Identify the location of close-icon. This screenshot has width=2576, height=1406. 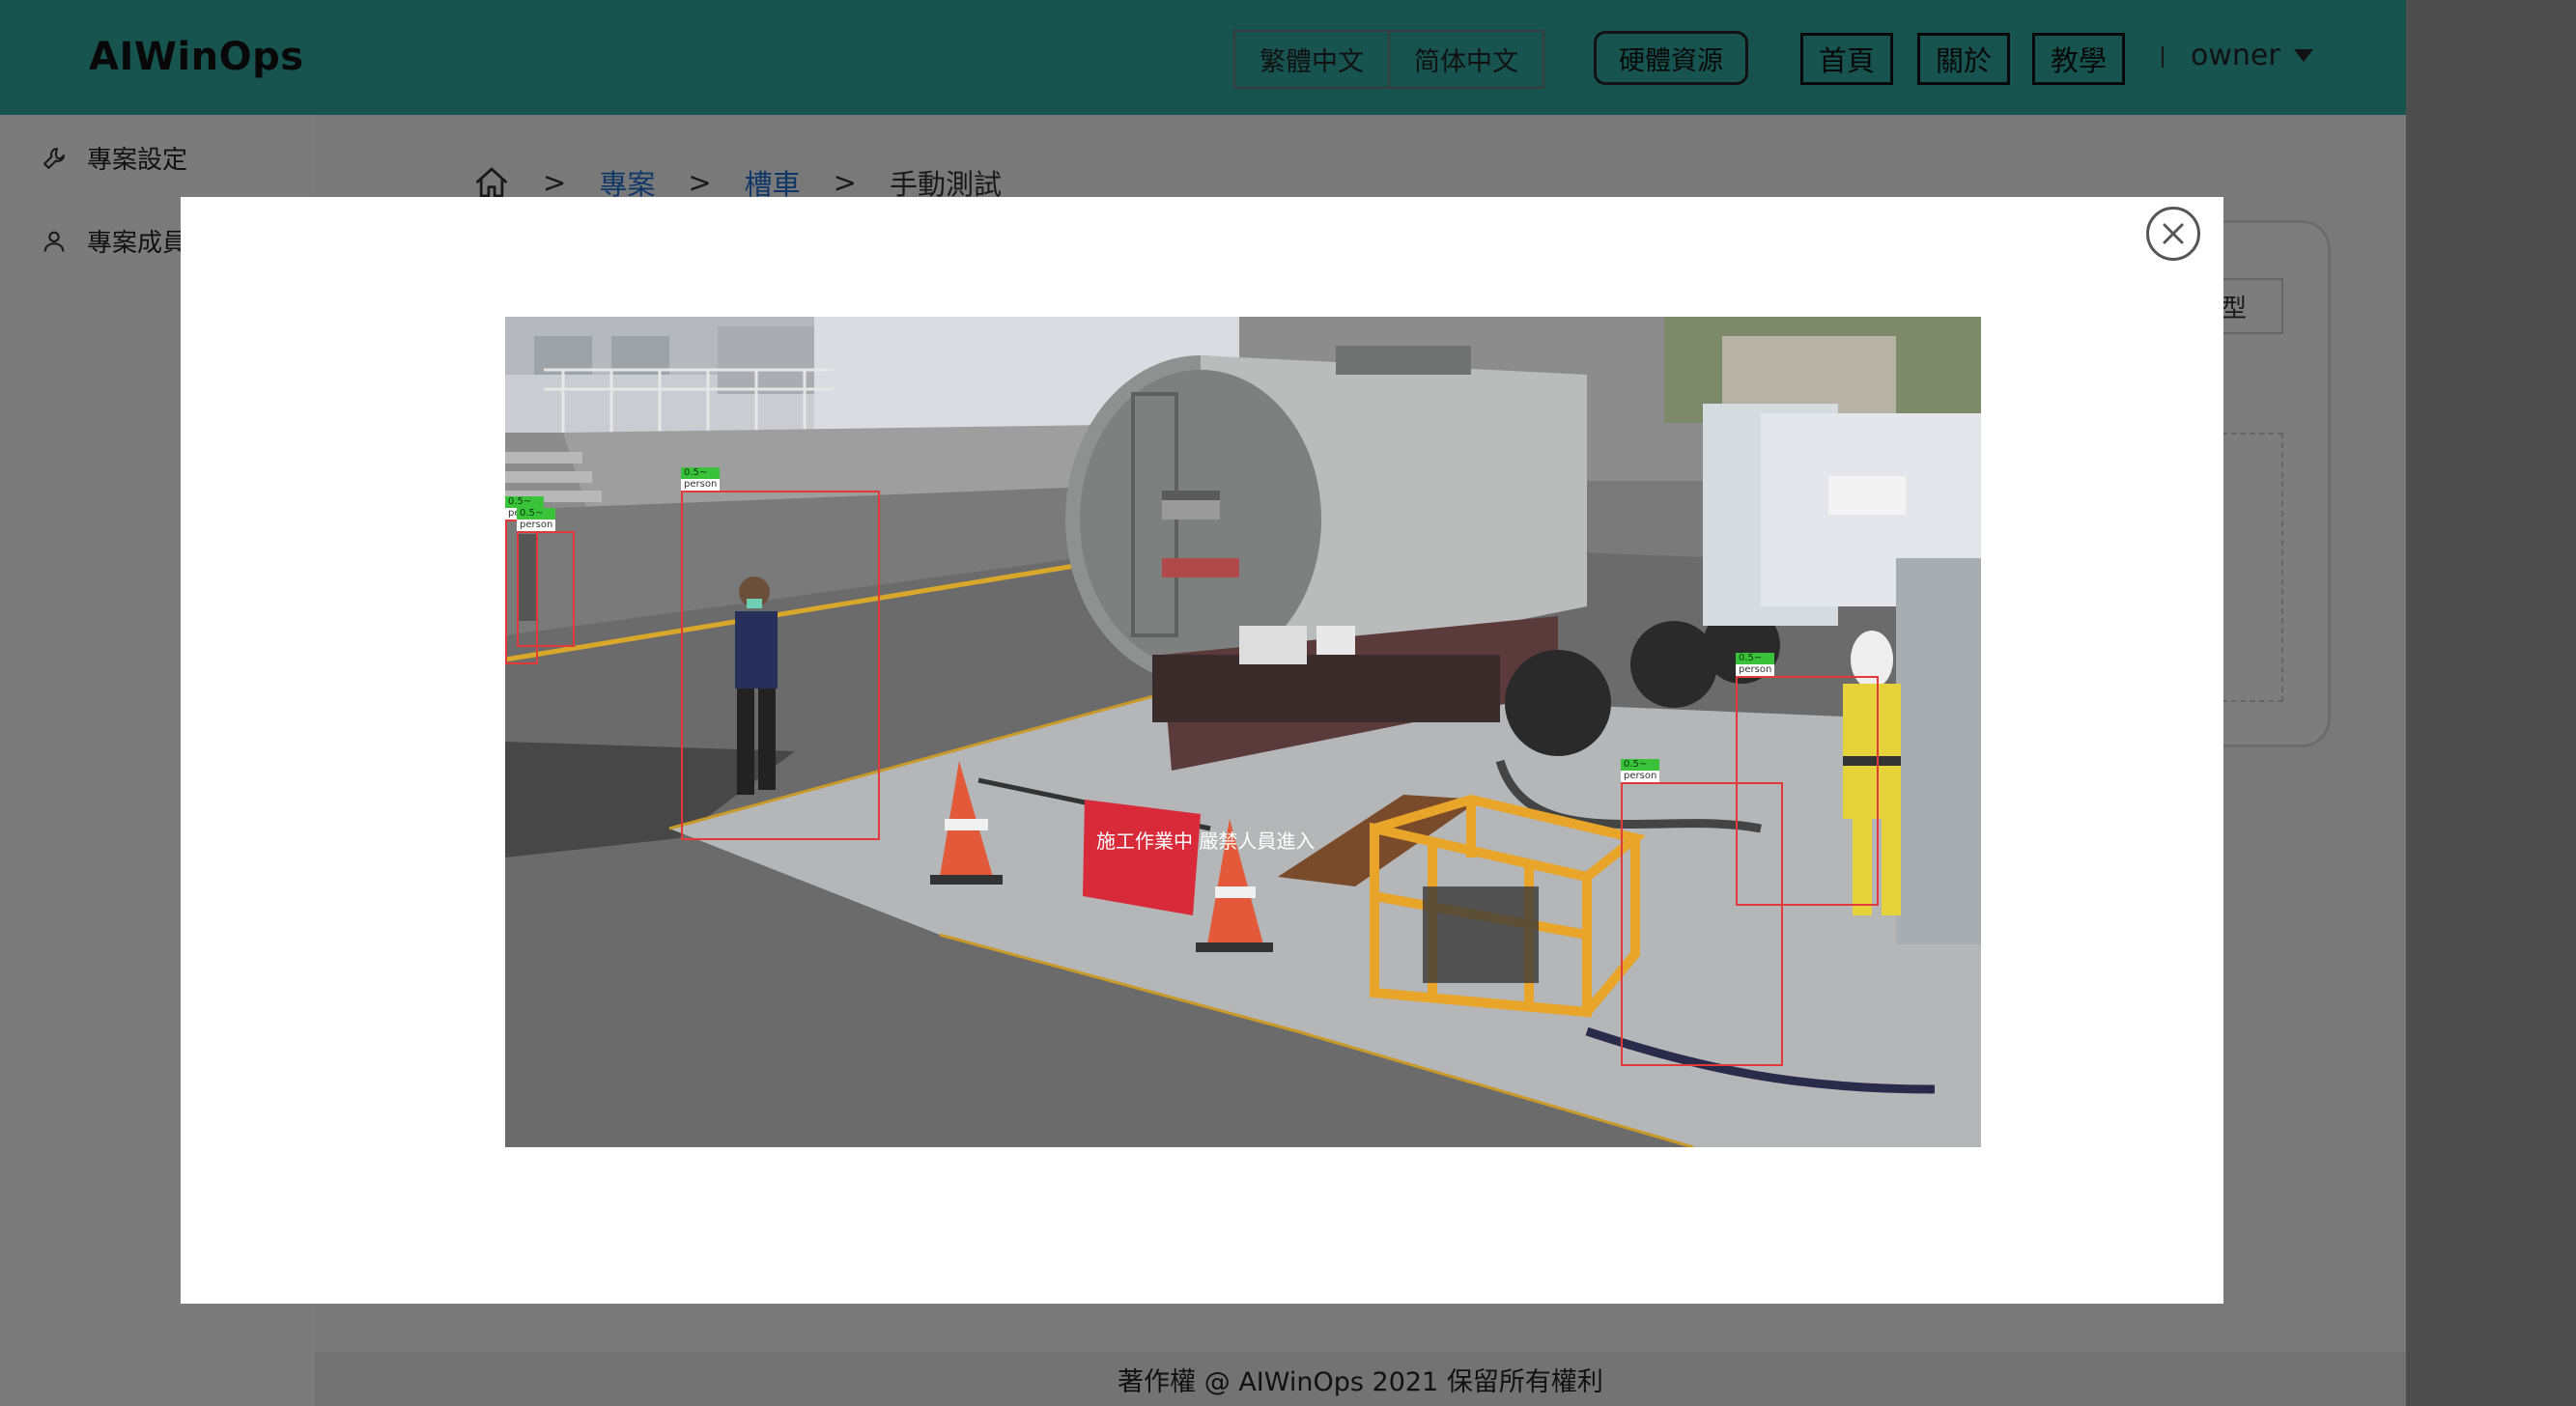
(2173, 234).